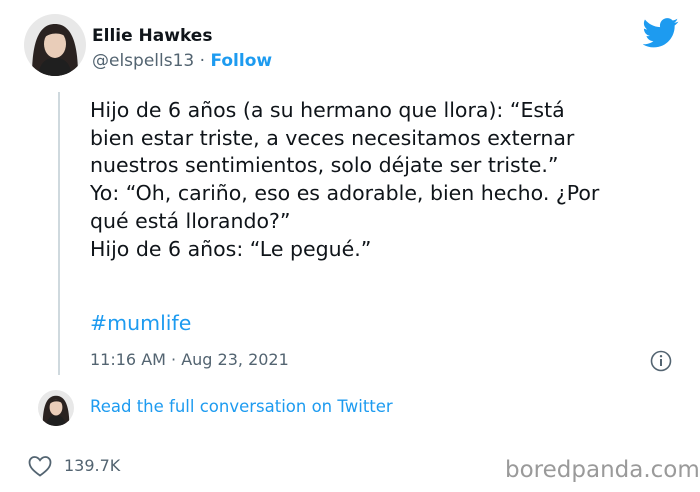 The height and width of the screenshot is (492, 700). Describe the element at coordinates (55, 45) in the screenshot. I see `author-avatar` at that location.